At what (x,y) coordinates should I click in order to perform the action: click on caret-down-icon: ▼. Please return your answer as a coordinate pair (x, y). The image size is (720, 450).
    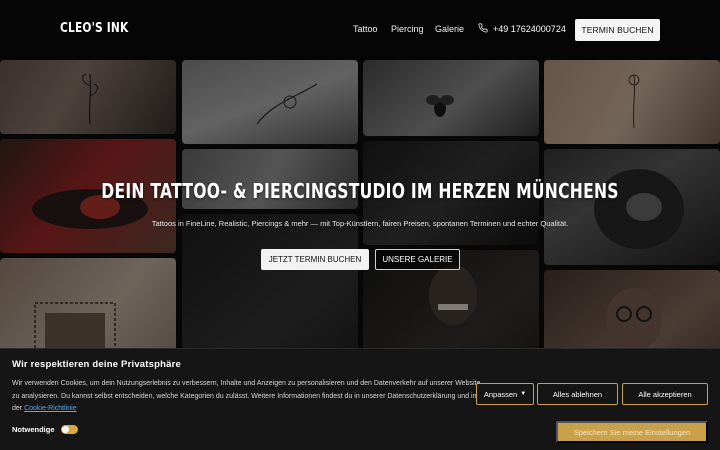
    Looking at the image, I should click on (523, 394).